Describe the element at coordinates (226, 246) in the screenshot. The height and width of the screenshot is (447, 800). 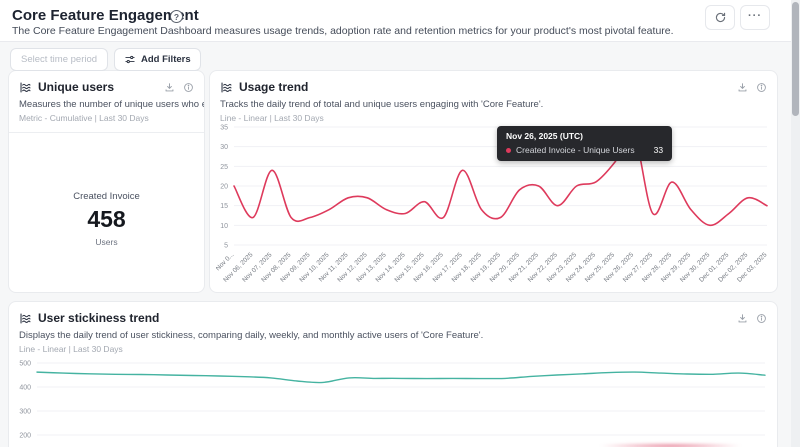
I see `svg-text: 5` at that location.